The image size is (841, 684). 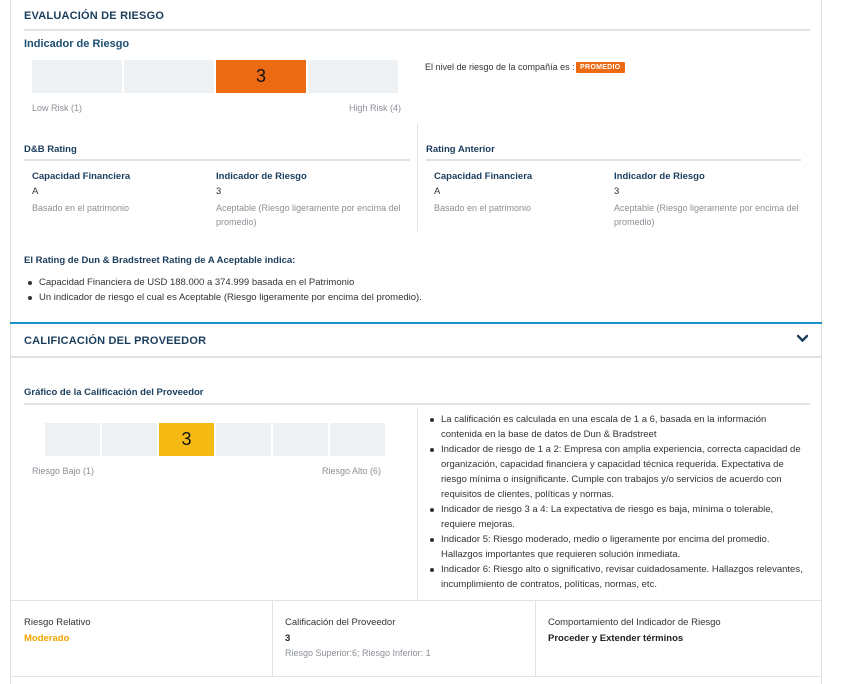 I want to click on risk-level-badge: PROMEDIO, so click(x=600, y=67).